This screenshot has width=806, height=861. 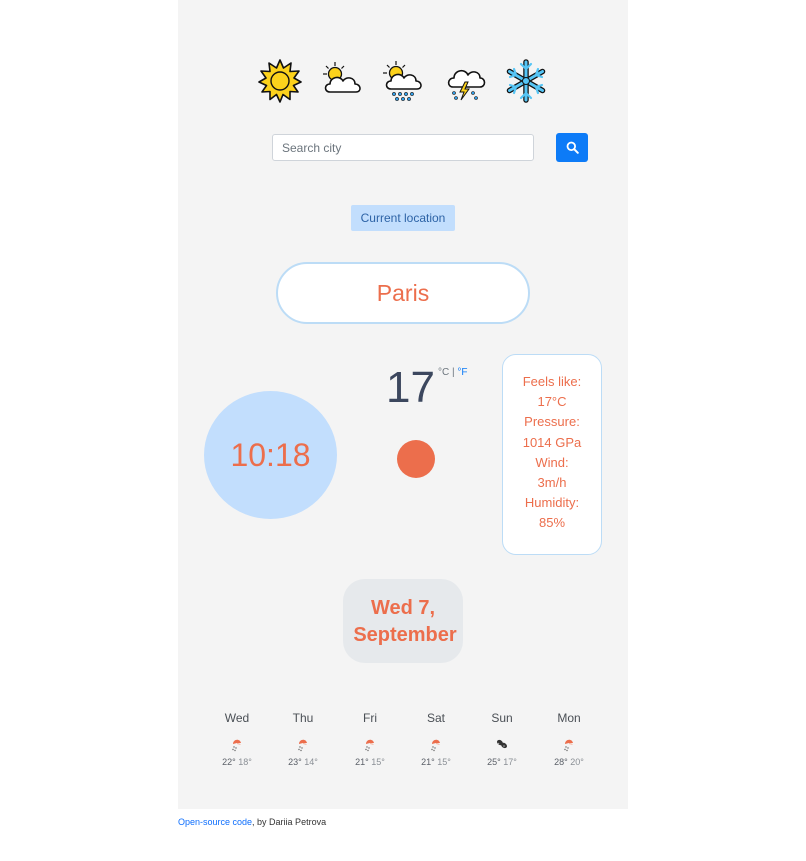 I want to click on celsius-link: °C, so click(x=443, y=372).